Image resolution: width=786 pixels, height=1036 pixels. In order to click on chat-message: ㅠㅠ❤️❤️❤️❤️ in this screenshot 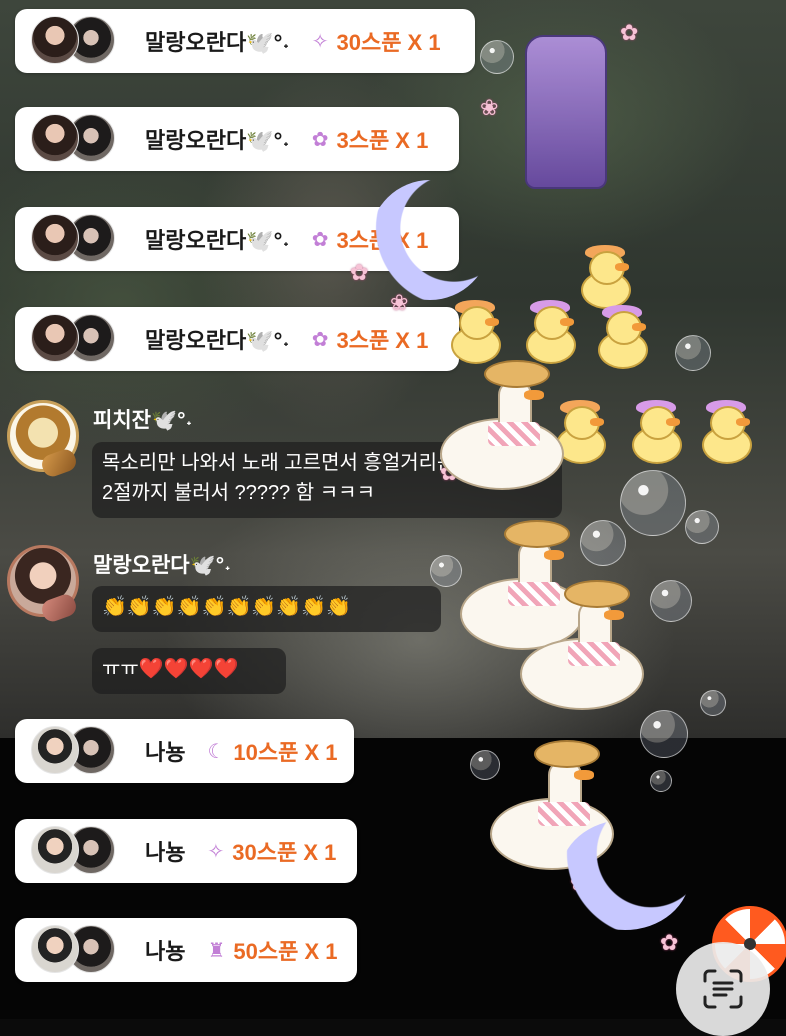, I will do `click(189, 671)`.